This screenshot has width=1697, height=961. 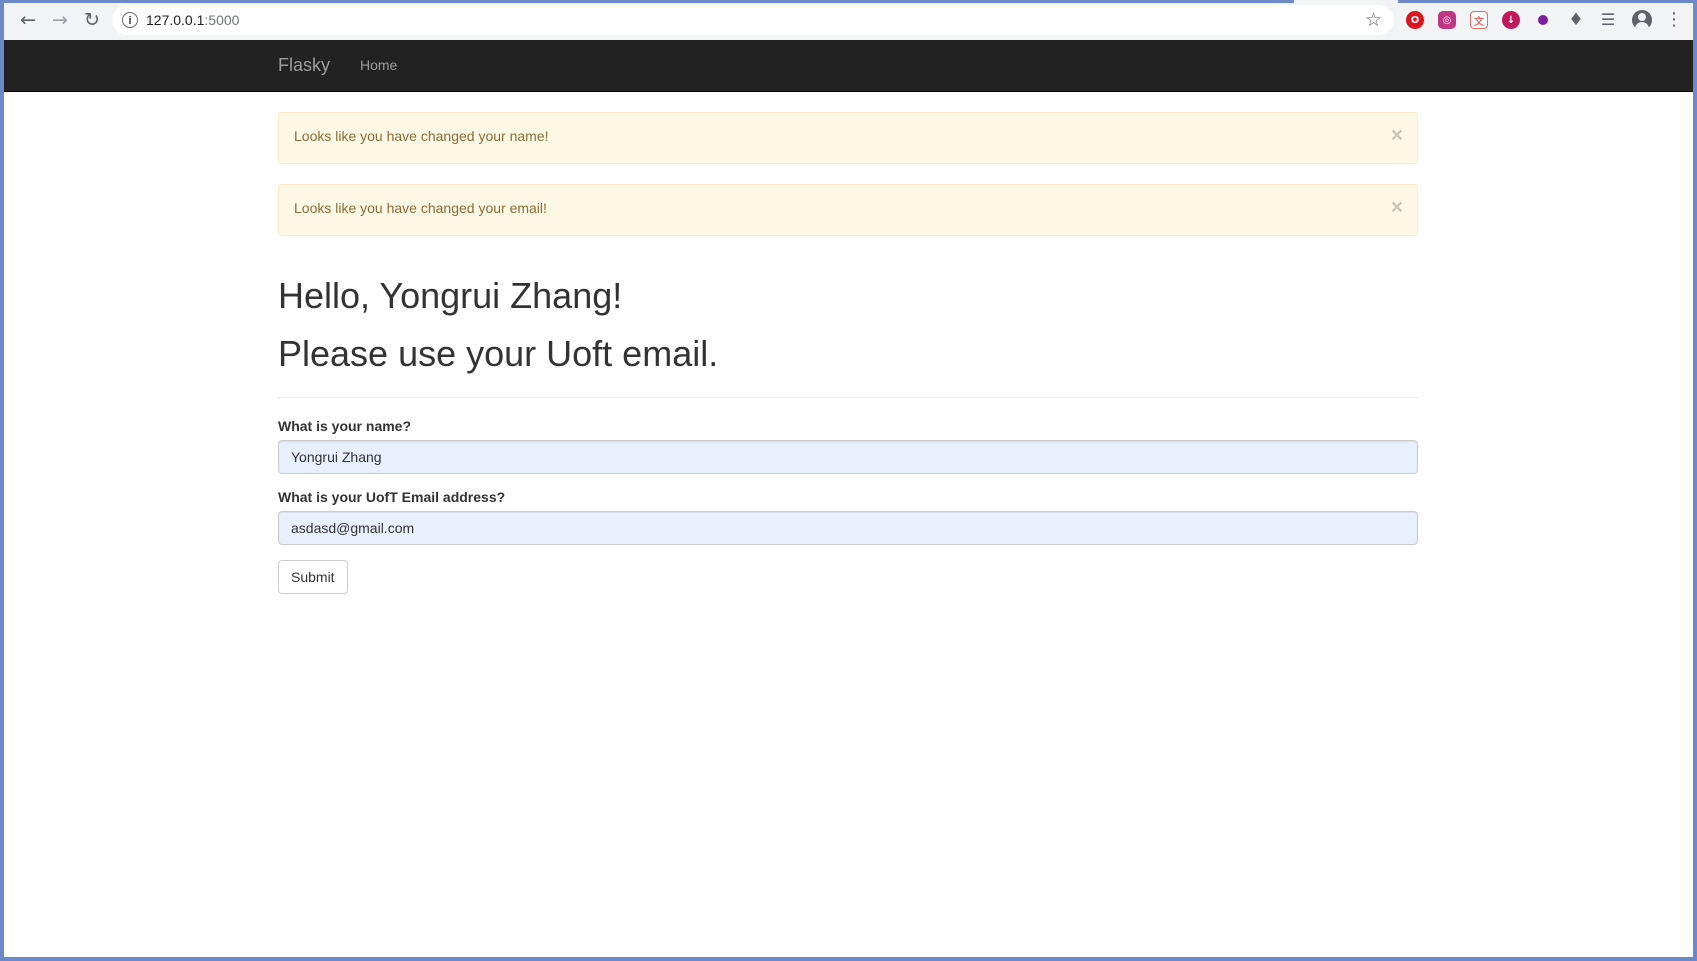 What do you see at coordinates (450, 295) in the screenshot?
I see `greeting-heading: Hello, Yongrui Zhang!` at bounding box center [450, 295].